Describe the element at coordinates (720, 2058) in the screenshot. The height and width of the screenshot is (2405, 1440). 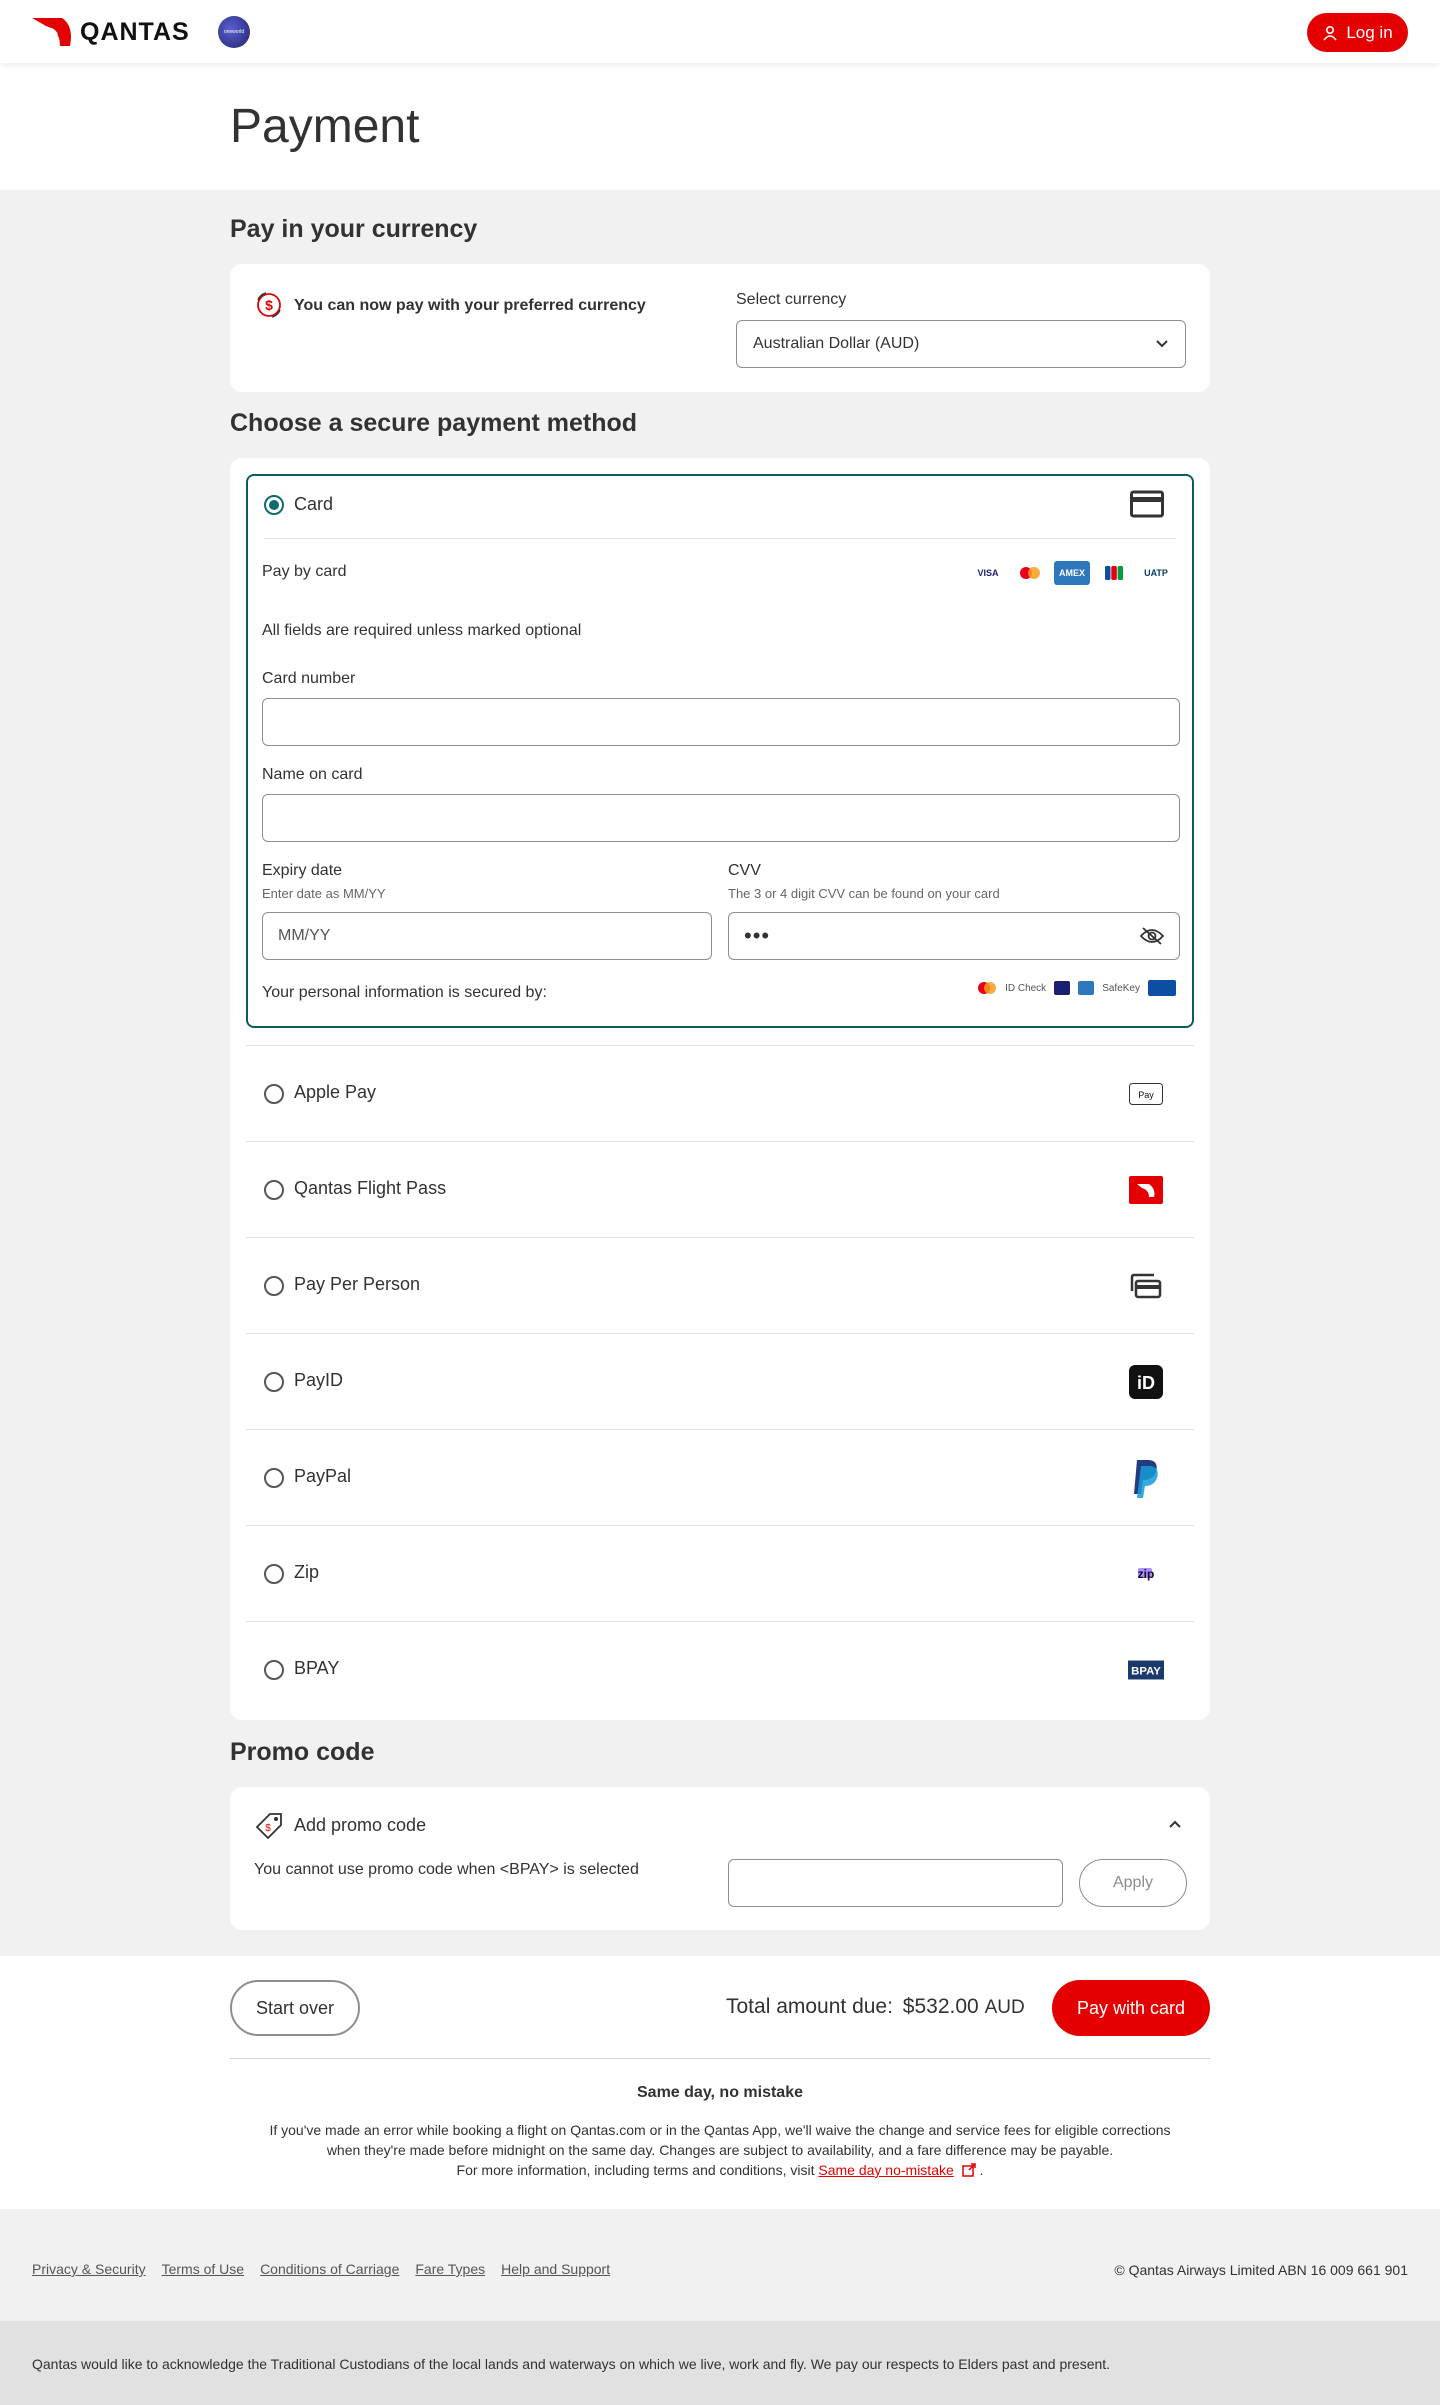
I see `summary-divider` at that location.